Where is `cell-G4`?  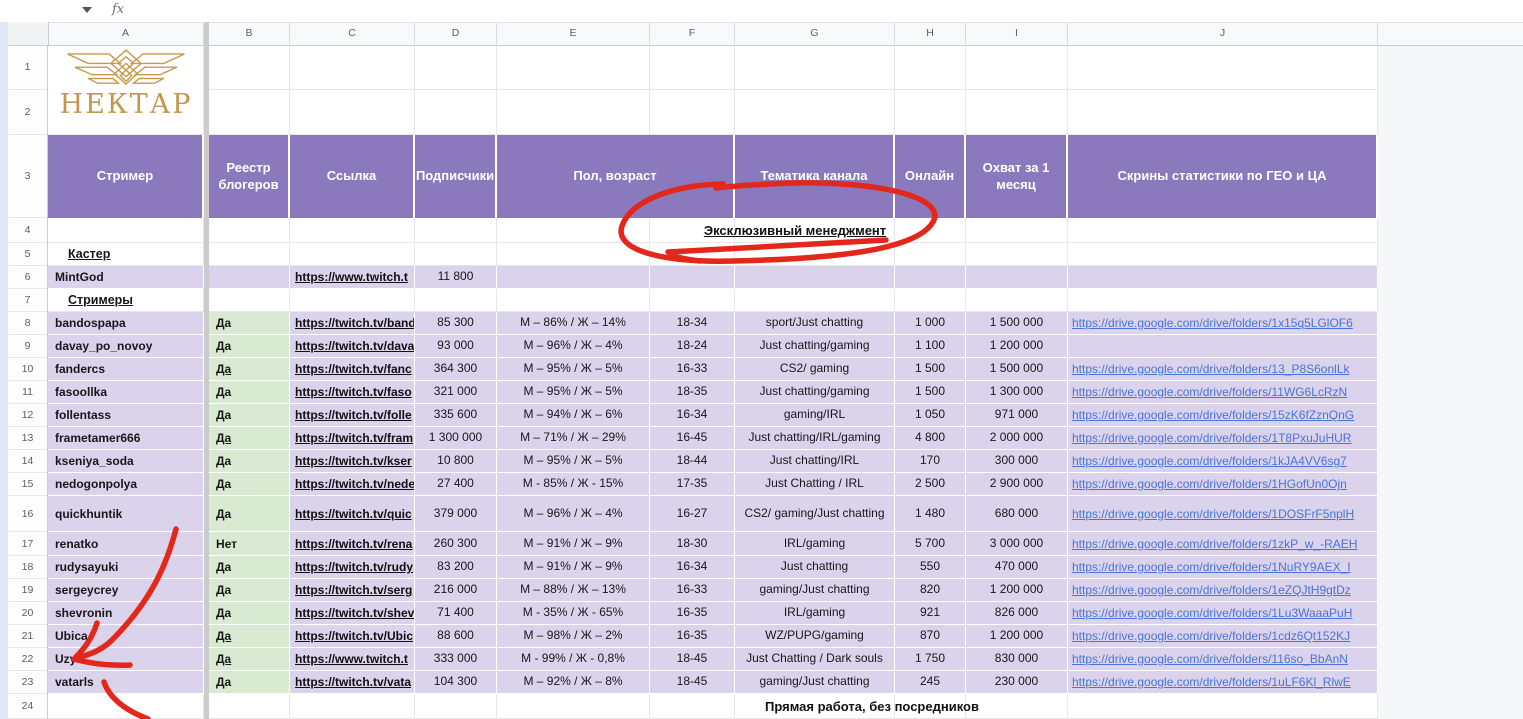 cell-G4 is located at coordinates (815, 230).